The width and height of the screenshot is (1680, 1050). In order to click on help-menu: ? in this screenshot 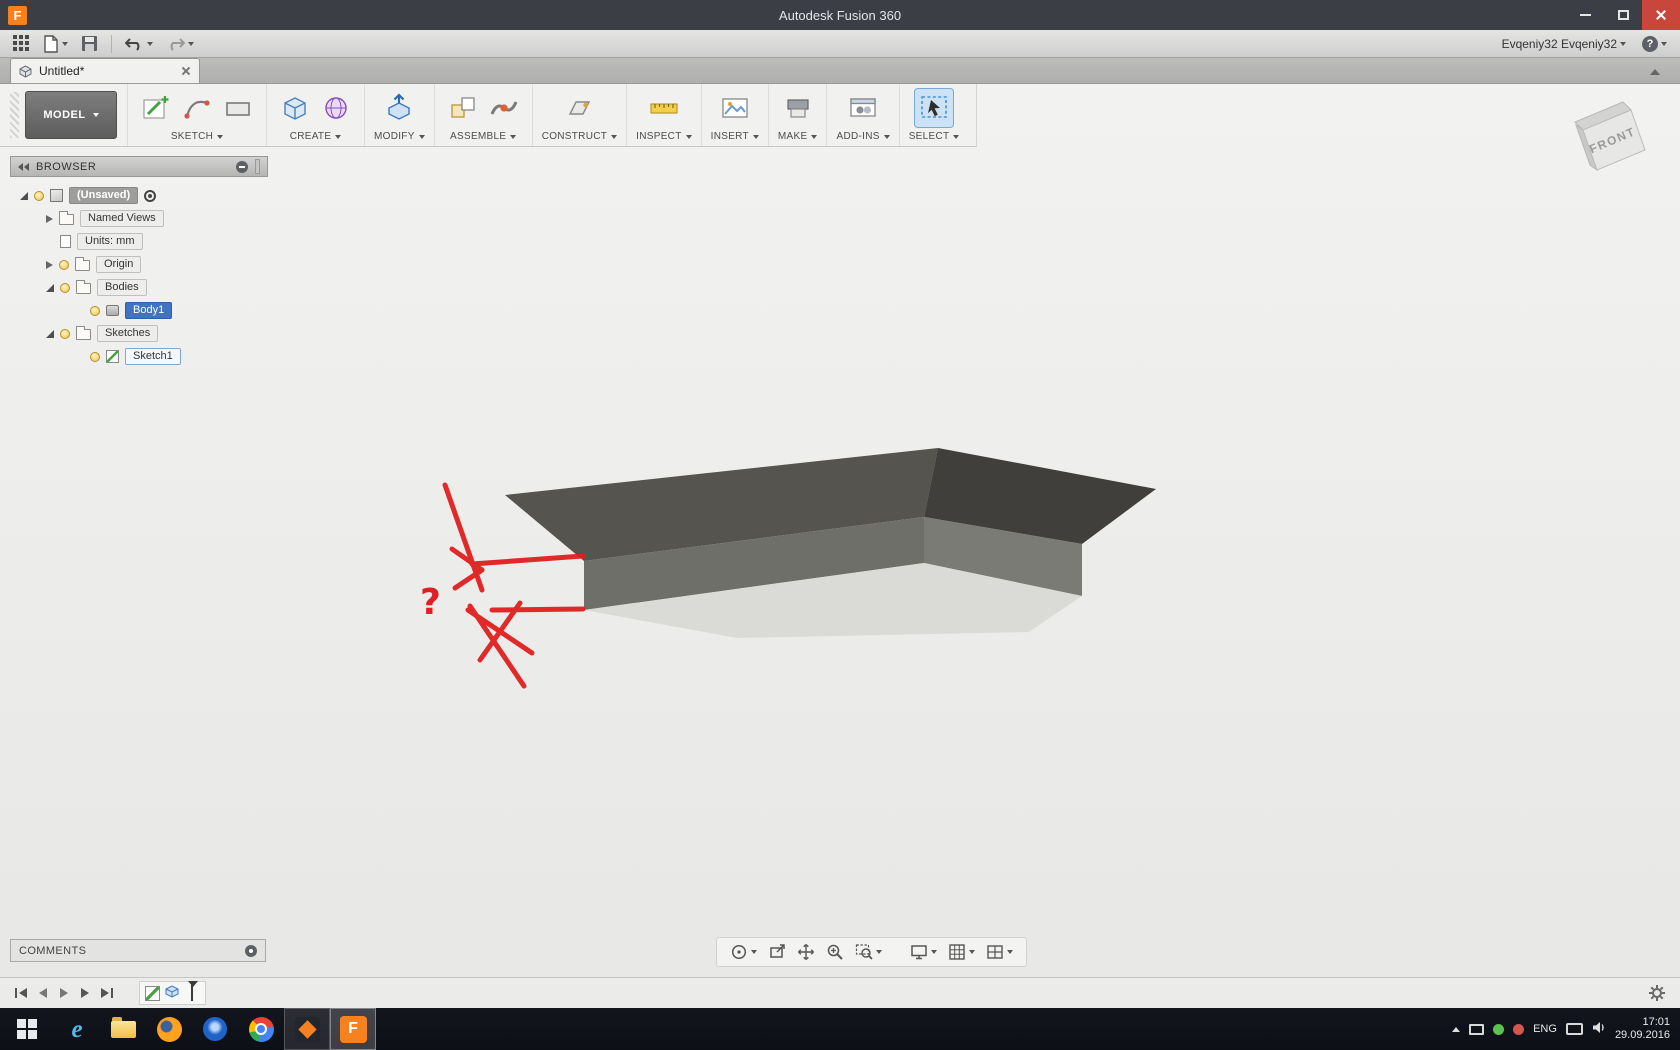, I will do `click(1654, 44)`.